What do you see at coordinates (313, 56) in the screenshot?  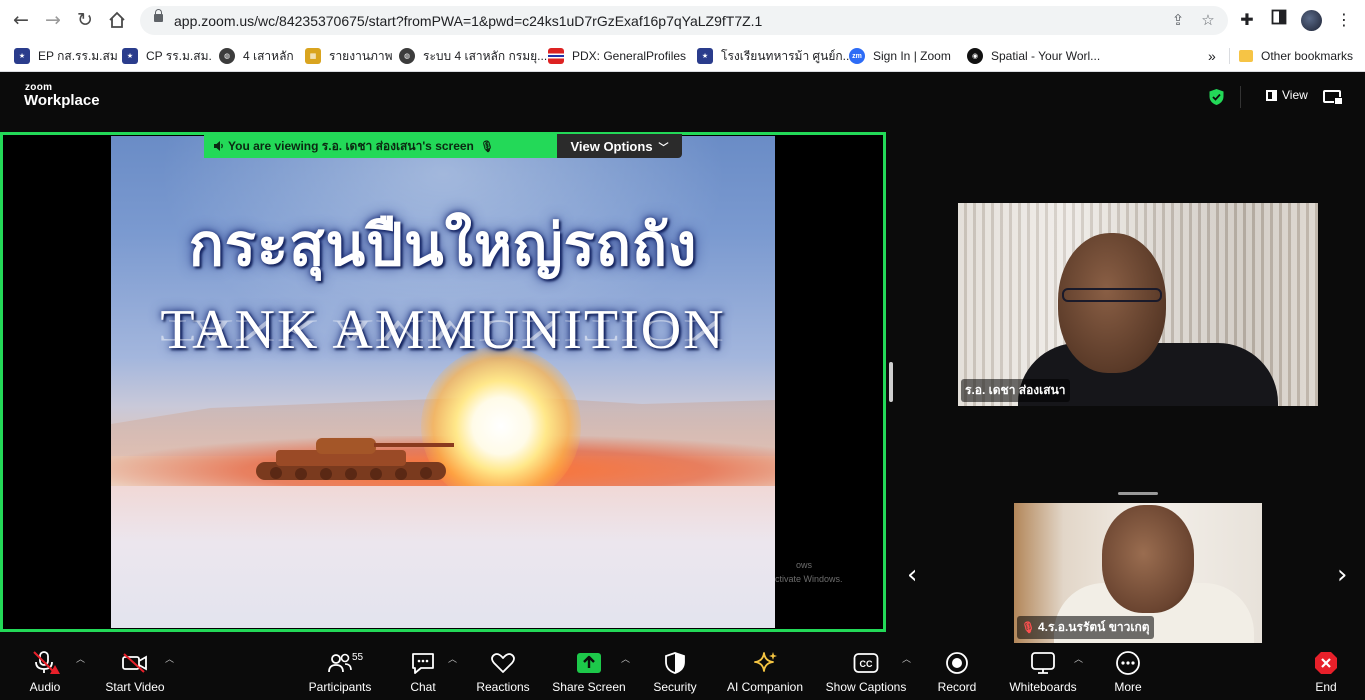 I see `sheet-icon: ▦` at bounding box center [313, 56].